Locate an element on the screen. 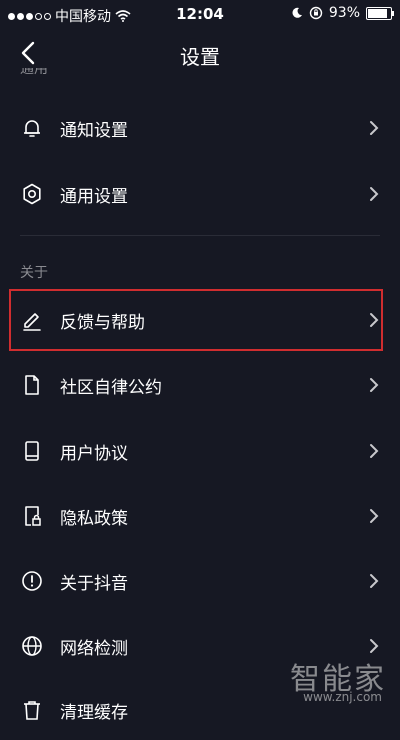 This screenshot has height=740, width=400. status-bar: 中国移动 12:04 93% is located at coordinates (200, 14).